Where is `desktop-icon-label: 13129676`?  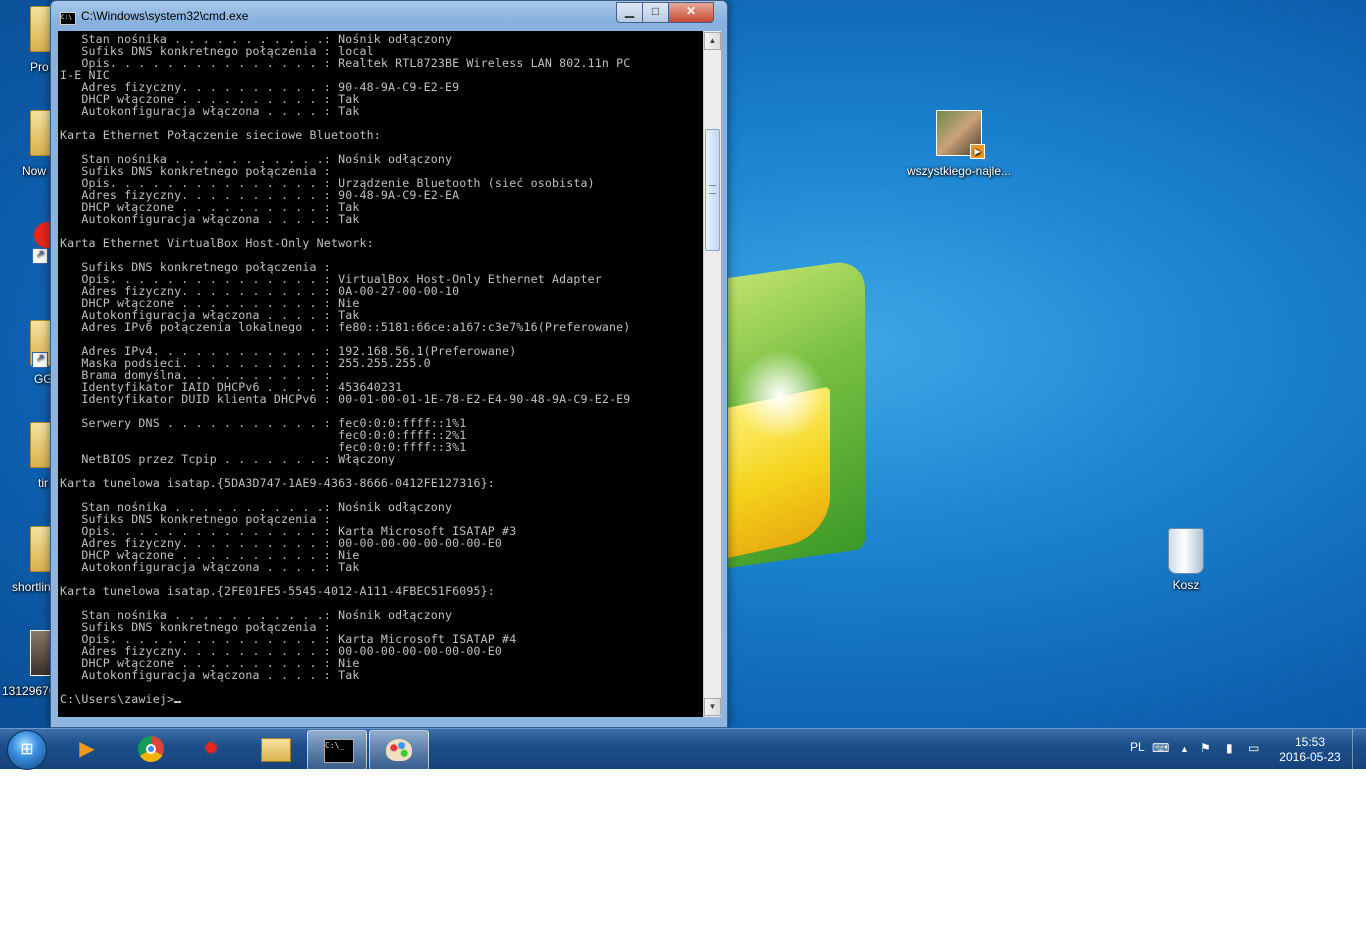
desktop-icon-label: 13129676 is located at coordinates (29, 691).